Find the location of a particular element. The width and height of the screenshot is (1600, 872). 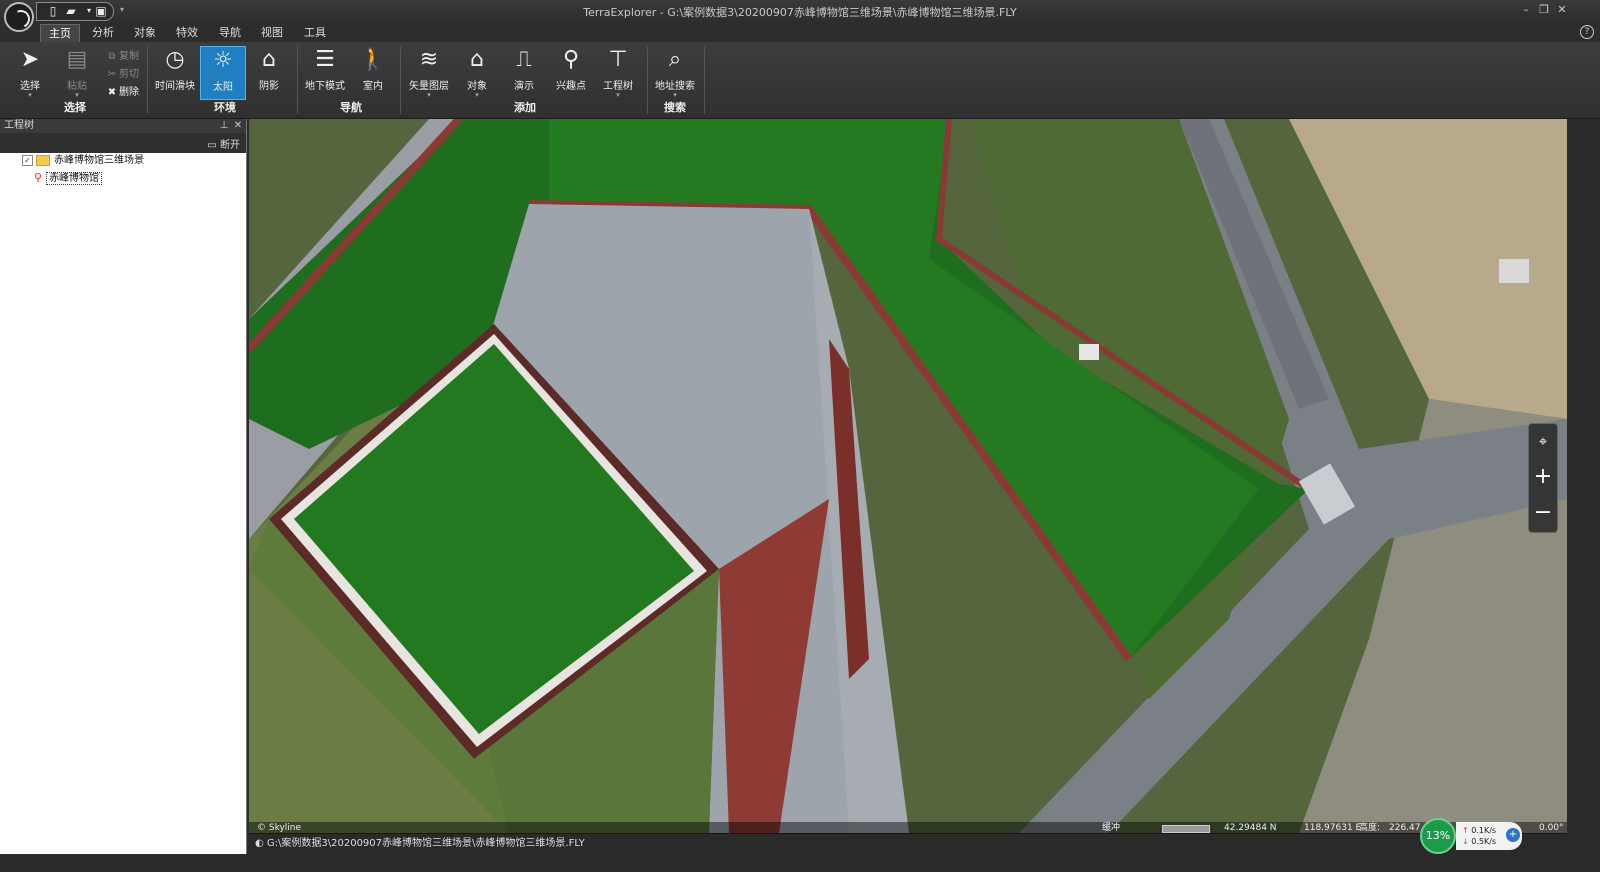

close-button: ✕ is located at coordinates (1562, 10).